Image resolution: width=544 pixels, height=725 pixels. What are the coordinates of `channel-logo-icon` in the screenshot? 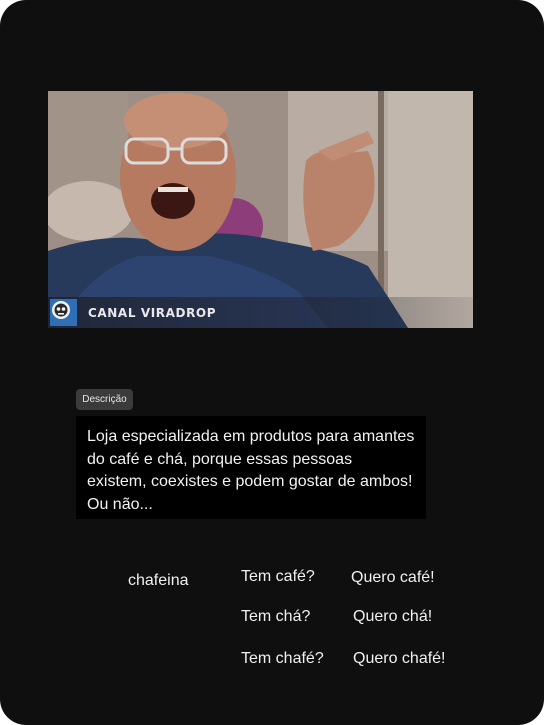 It's located at (63, 312).